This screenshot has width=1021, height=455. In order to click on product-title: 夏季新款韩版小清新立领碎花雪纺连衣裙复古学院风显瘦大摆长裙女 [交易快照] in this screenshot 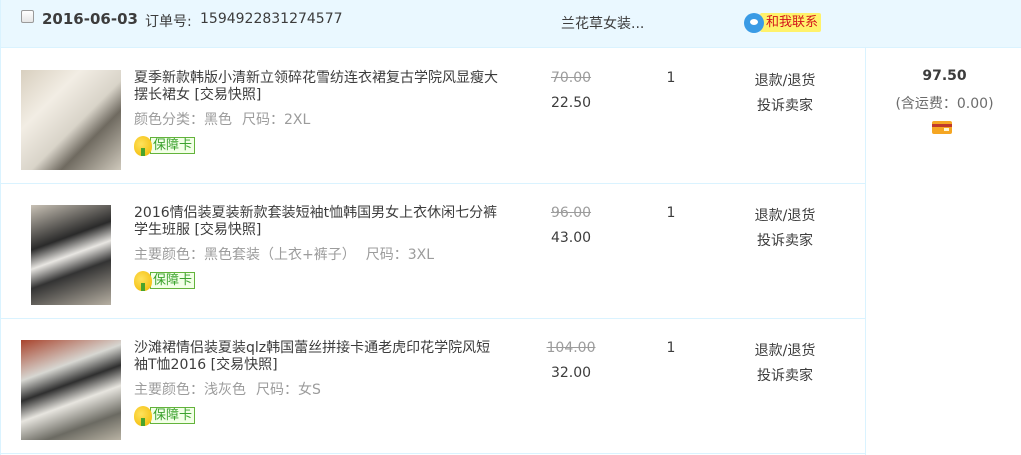, I will do `click(319, 87)`.